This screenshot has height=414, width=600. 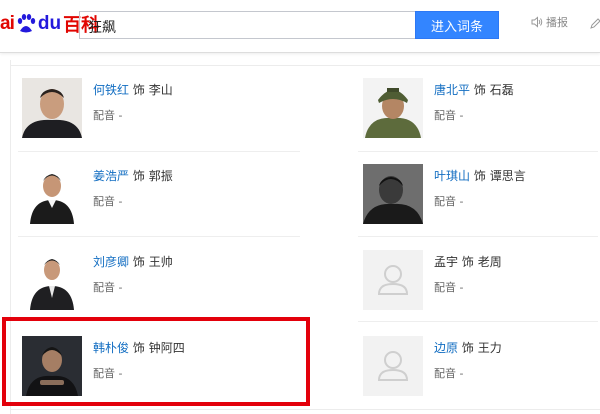 I want to click on content-frame-bottom-border, so click(x=305, y=409).